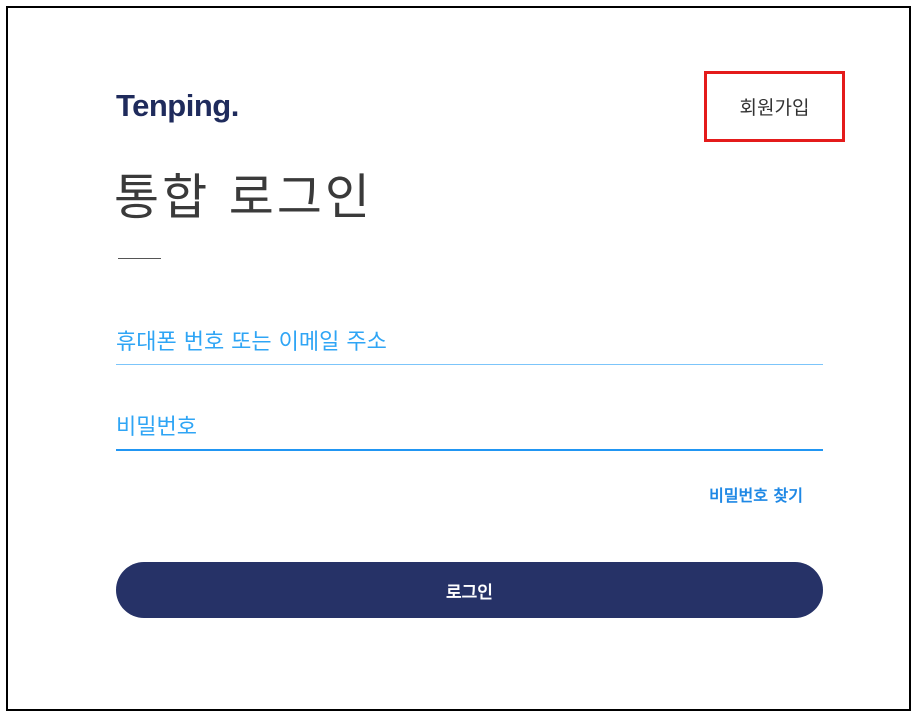 The image size is (921, 721). What do you see at coordinates (469, 590) in the screenshot?
I see `login-button: 로그인` at bounding box center [469, 590].